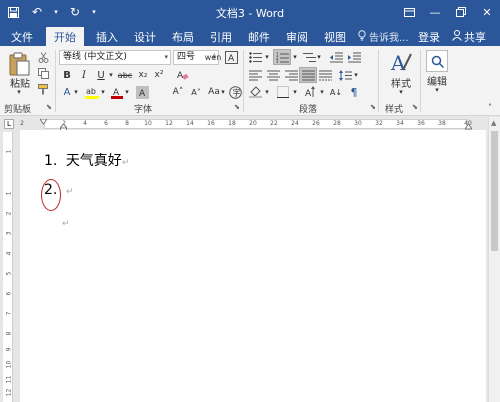  What do you see at coordinates (373, 107) in the screenshot?
I see `paragraph-launcher-icon: ⬊` at bounding box center [373, 107].